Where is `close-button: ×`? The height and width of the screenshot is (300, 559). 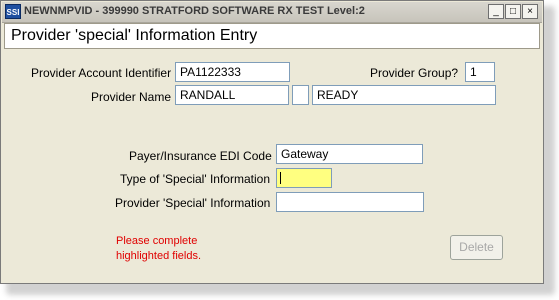 close-button: × is located at coordinates (530, 11).